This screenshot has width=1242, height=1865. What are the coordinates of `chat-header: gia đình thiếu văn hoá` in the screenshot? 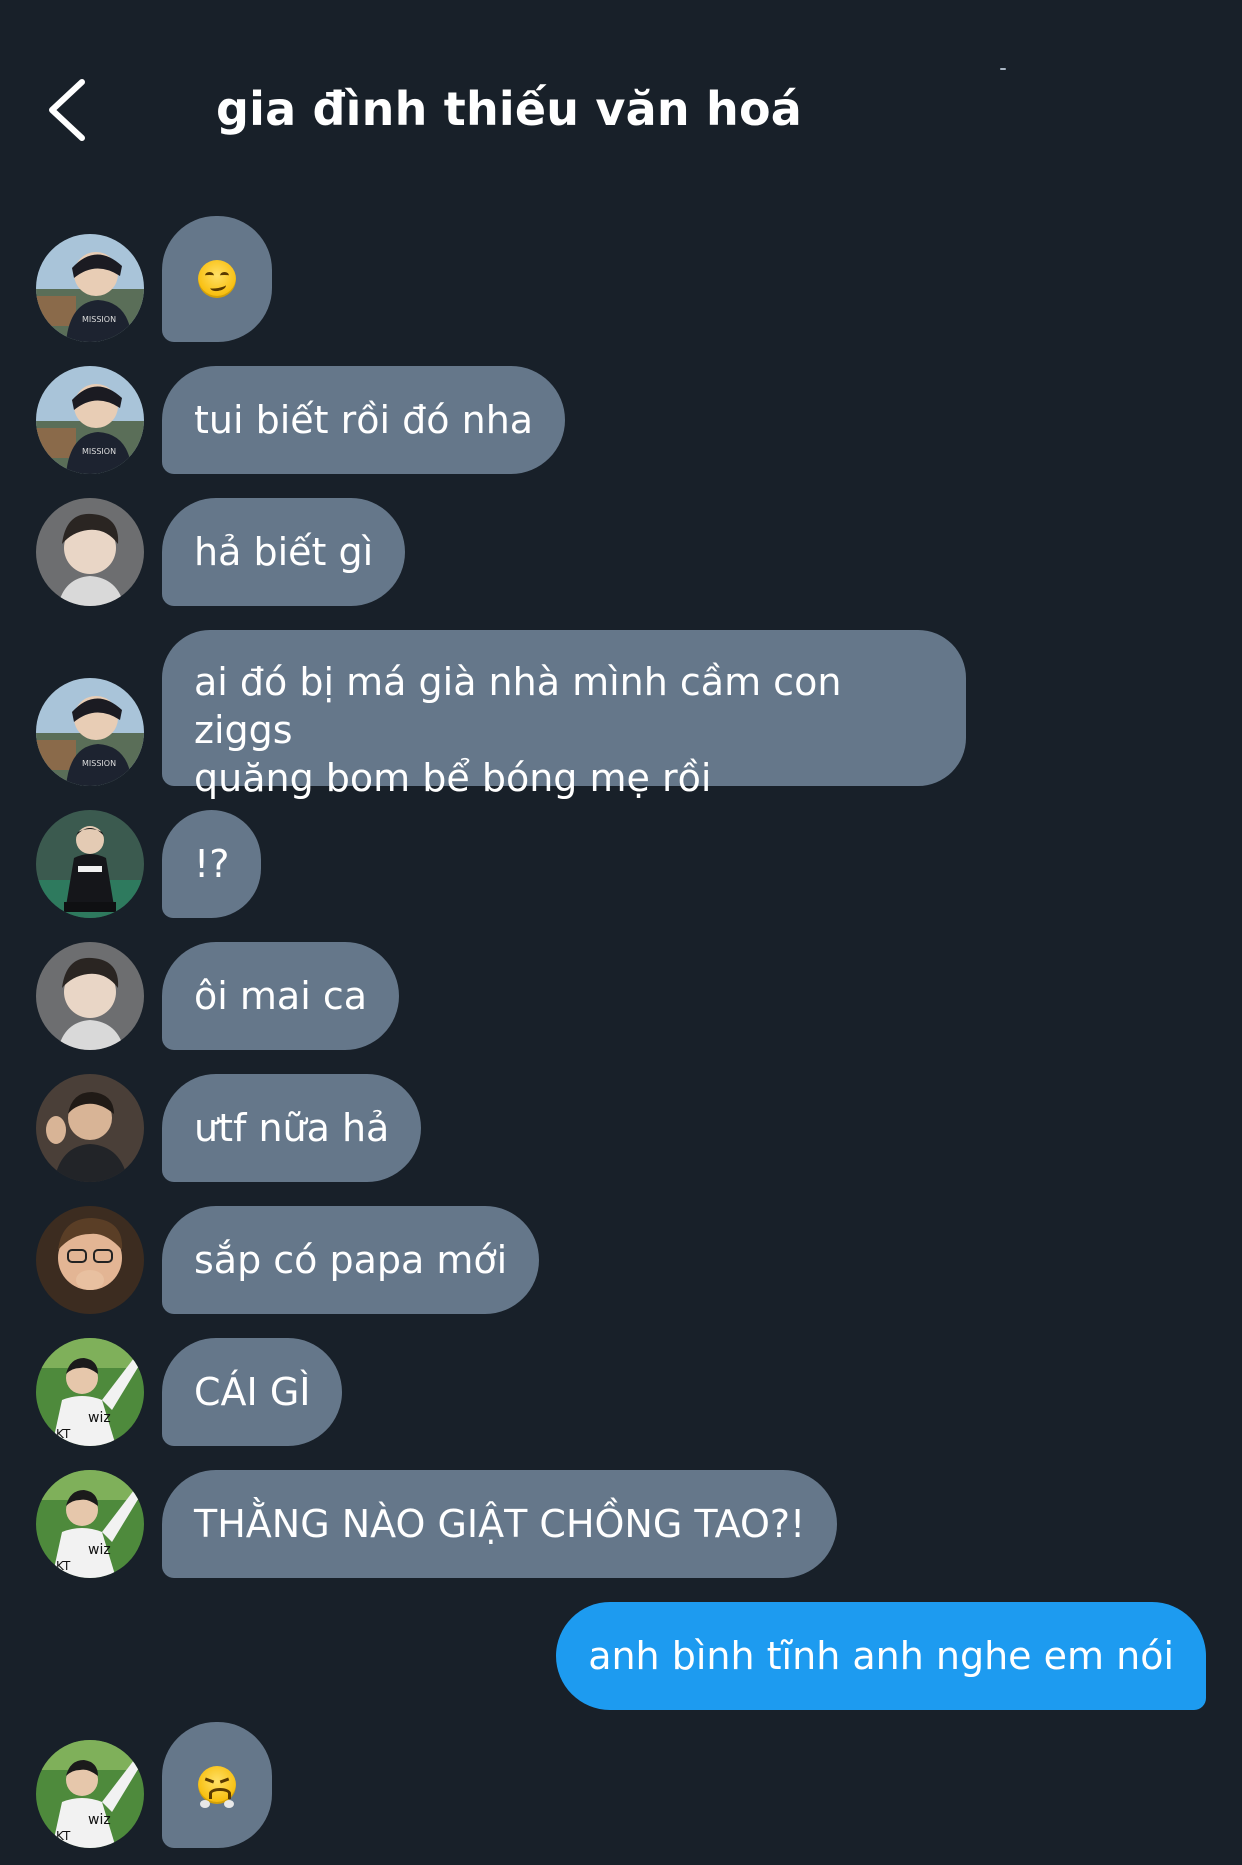 It's located at (621, 100).